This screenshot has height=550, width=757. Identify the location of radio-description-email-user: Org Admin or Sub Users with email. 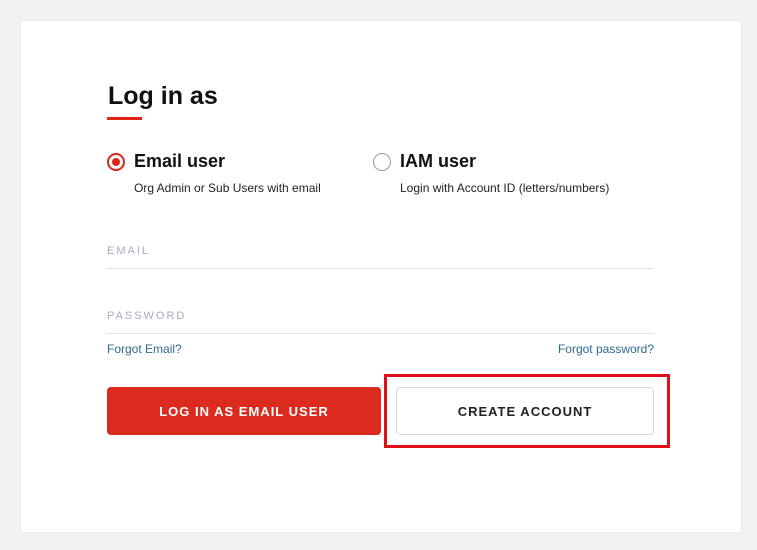
(227, 188).